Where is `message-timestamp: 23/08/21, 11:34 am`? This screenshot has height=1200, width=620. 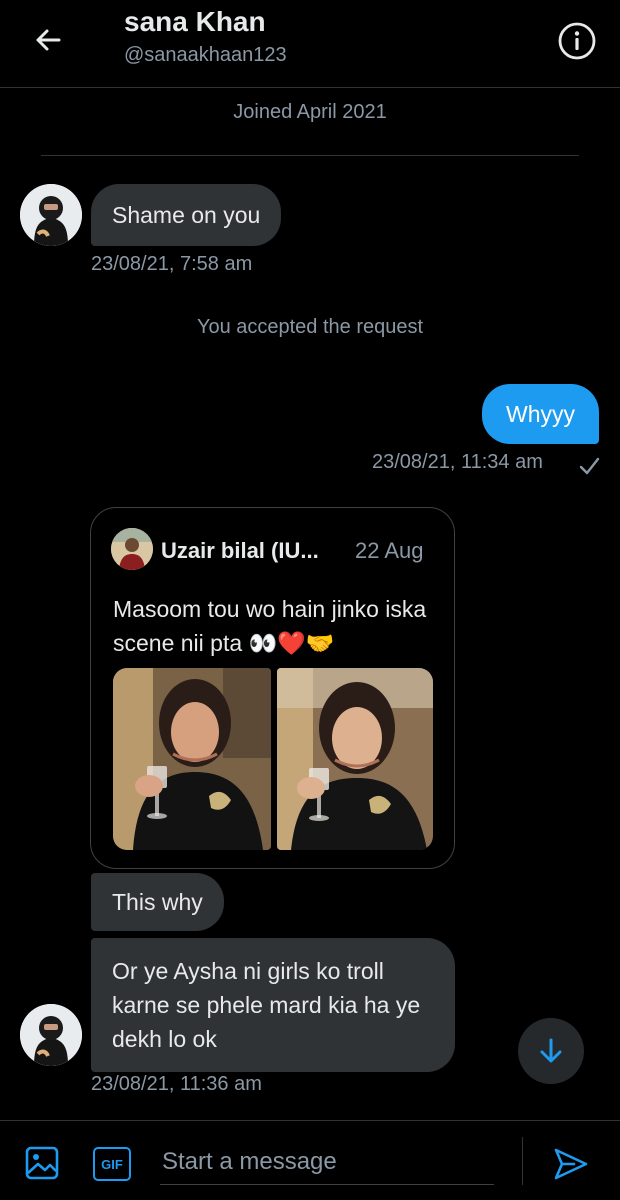 message-timestamp: 23/08/21, 11:34 am is located at coordinates (457, 462).